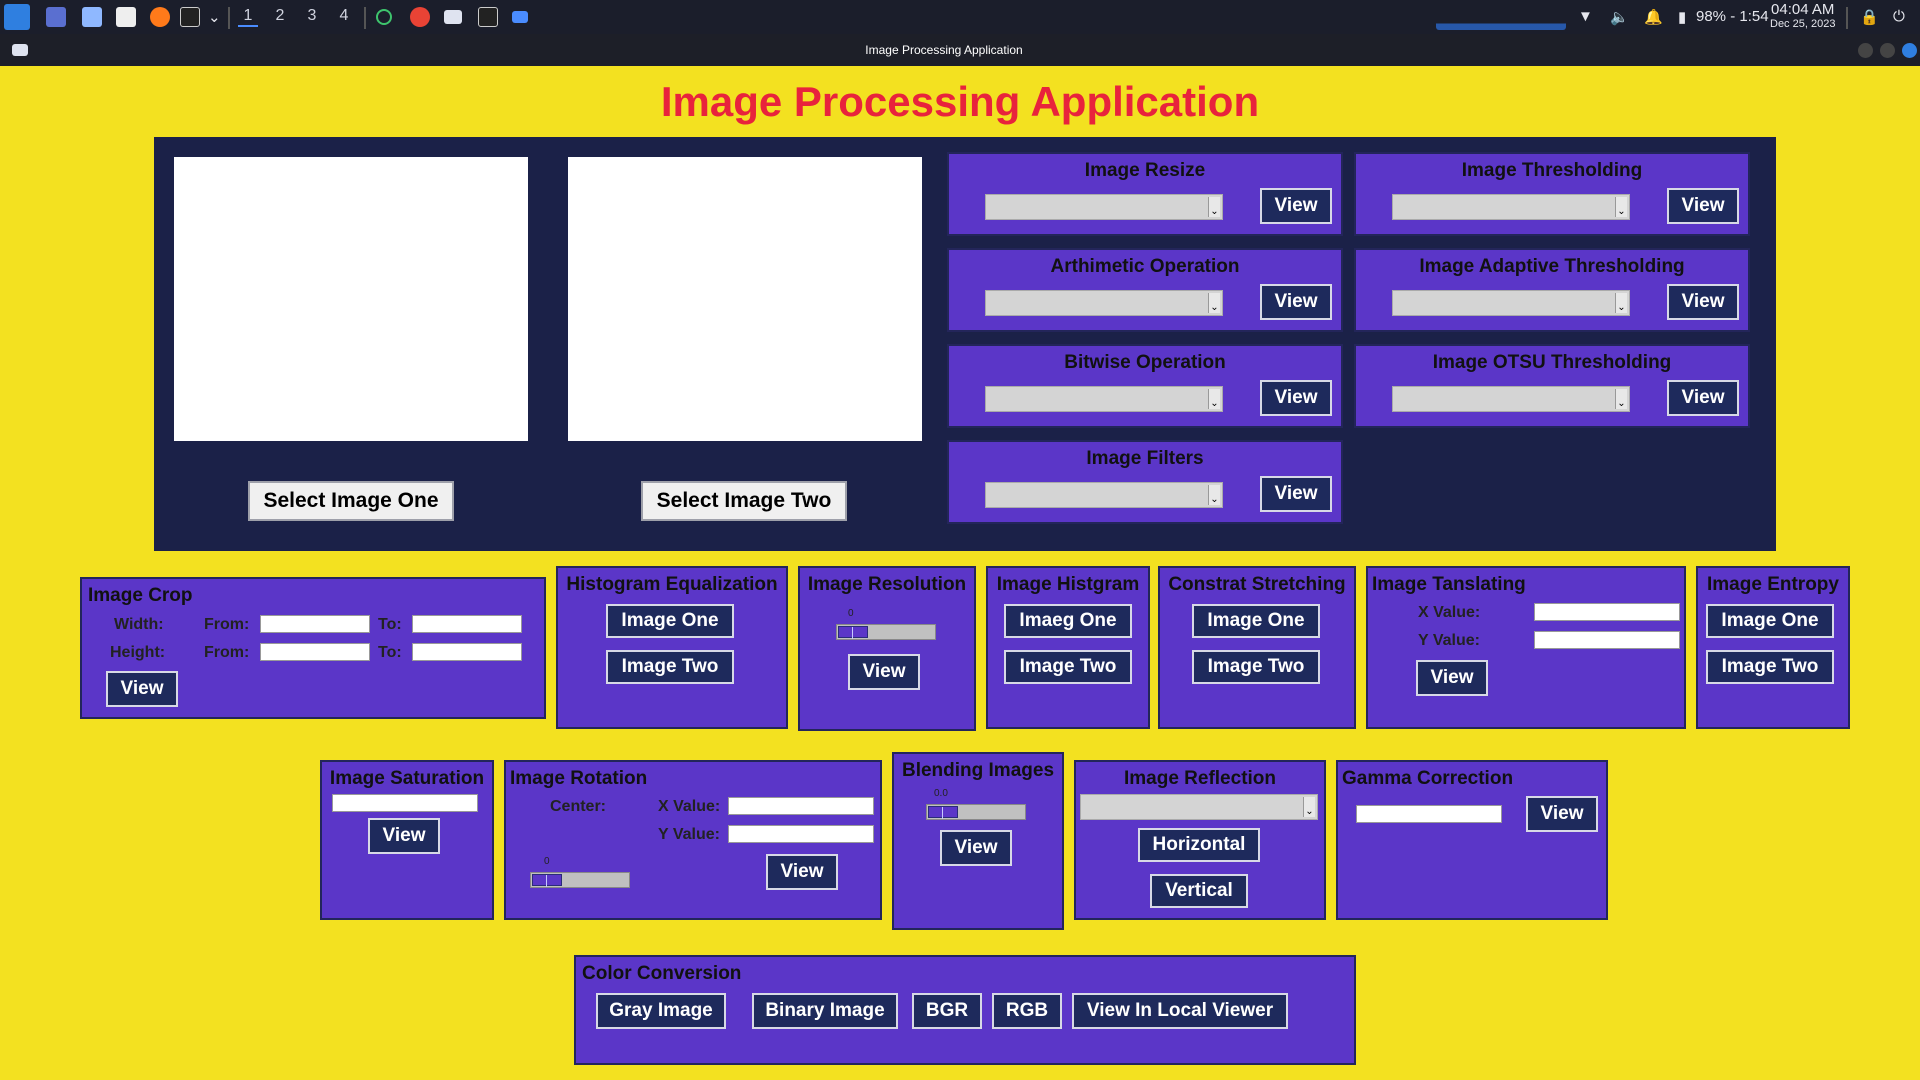 The height and width of the screenshot is (1080, 1920). What do you see at coordinates (1068, 621) in the screenshot?
I see `histogram-image-one-button: Imaeg One` at bounding box center [1068, 621].